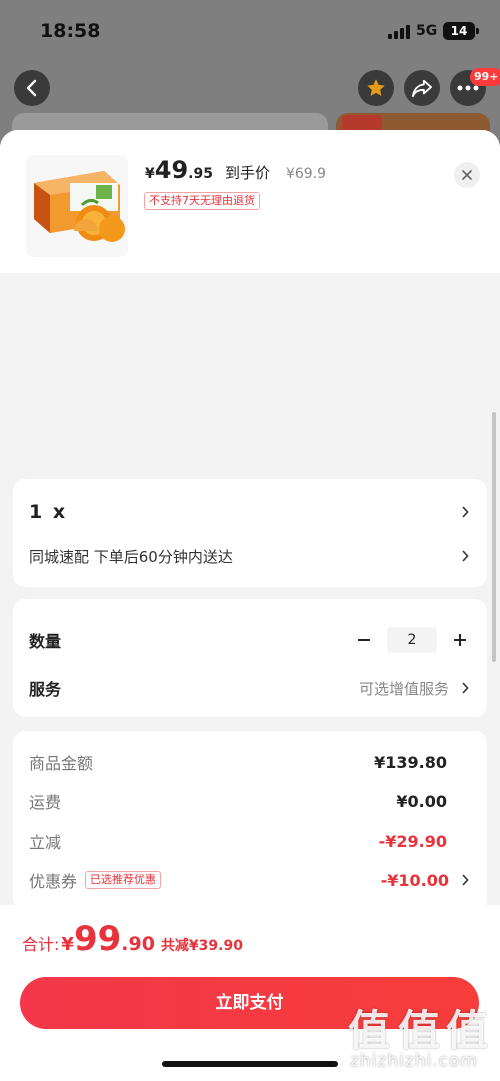 This screenshot has height=1081, width=500. I want to click on quantity-stepper: 2, so click(412, 640).